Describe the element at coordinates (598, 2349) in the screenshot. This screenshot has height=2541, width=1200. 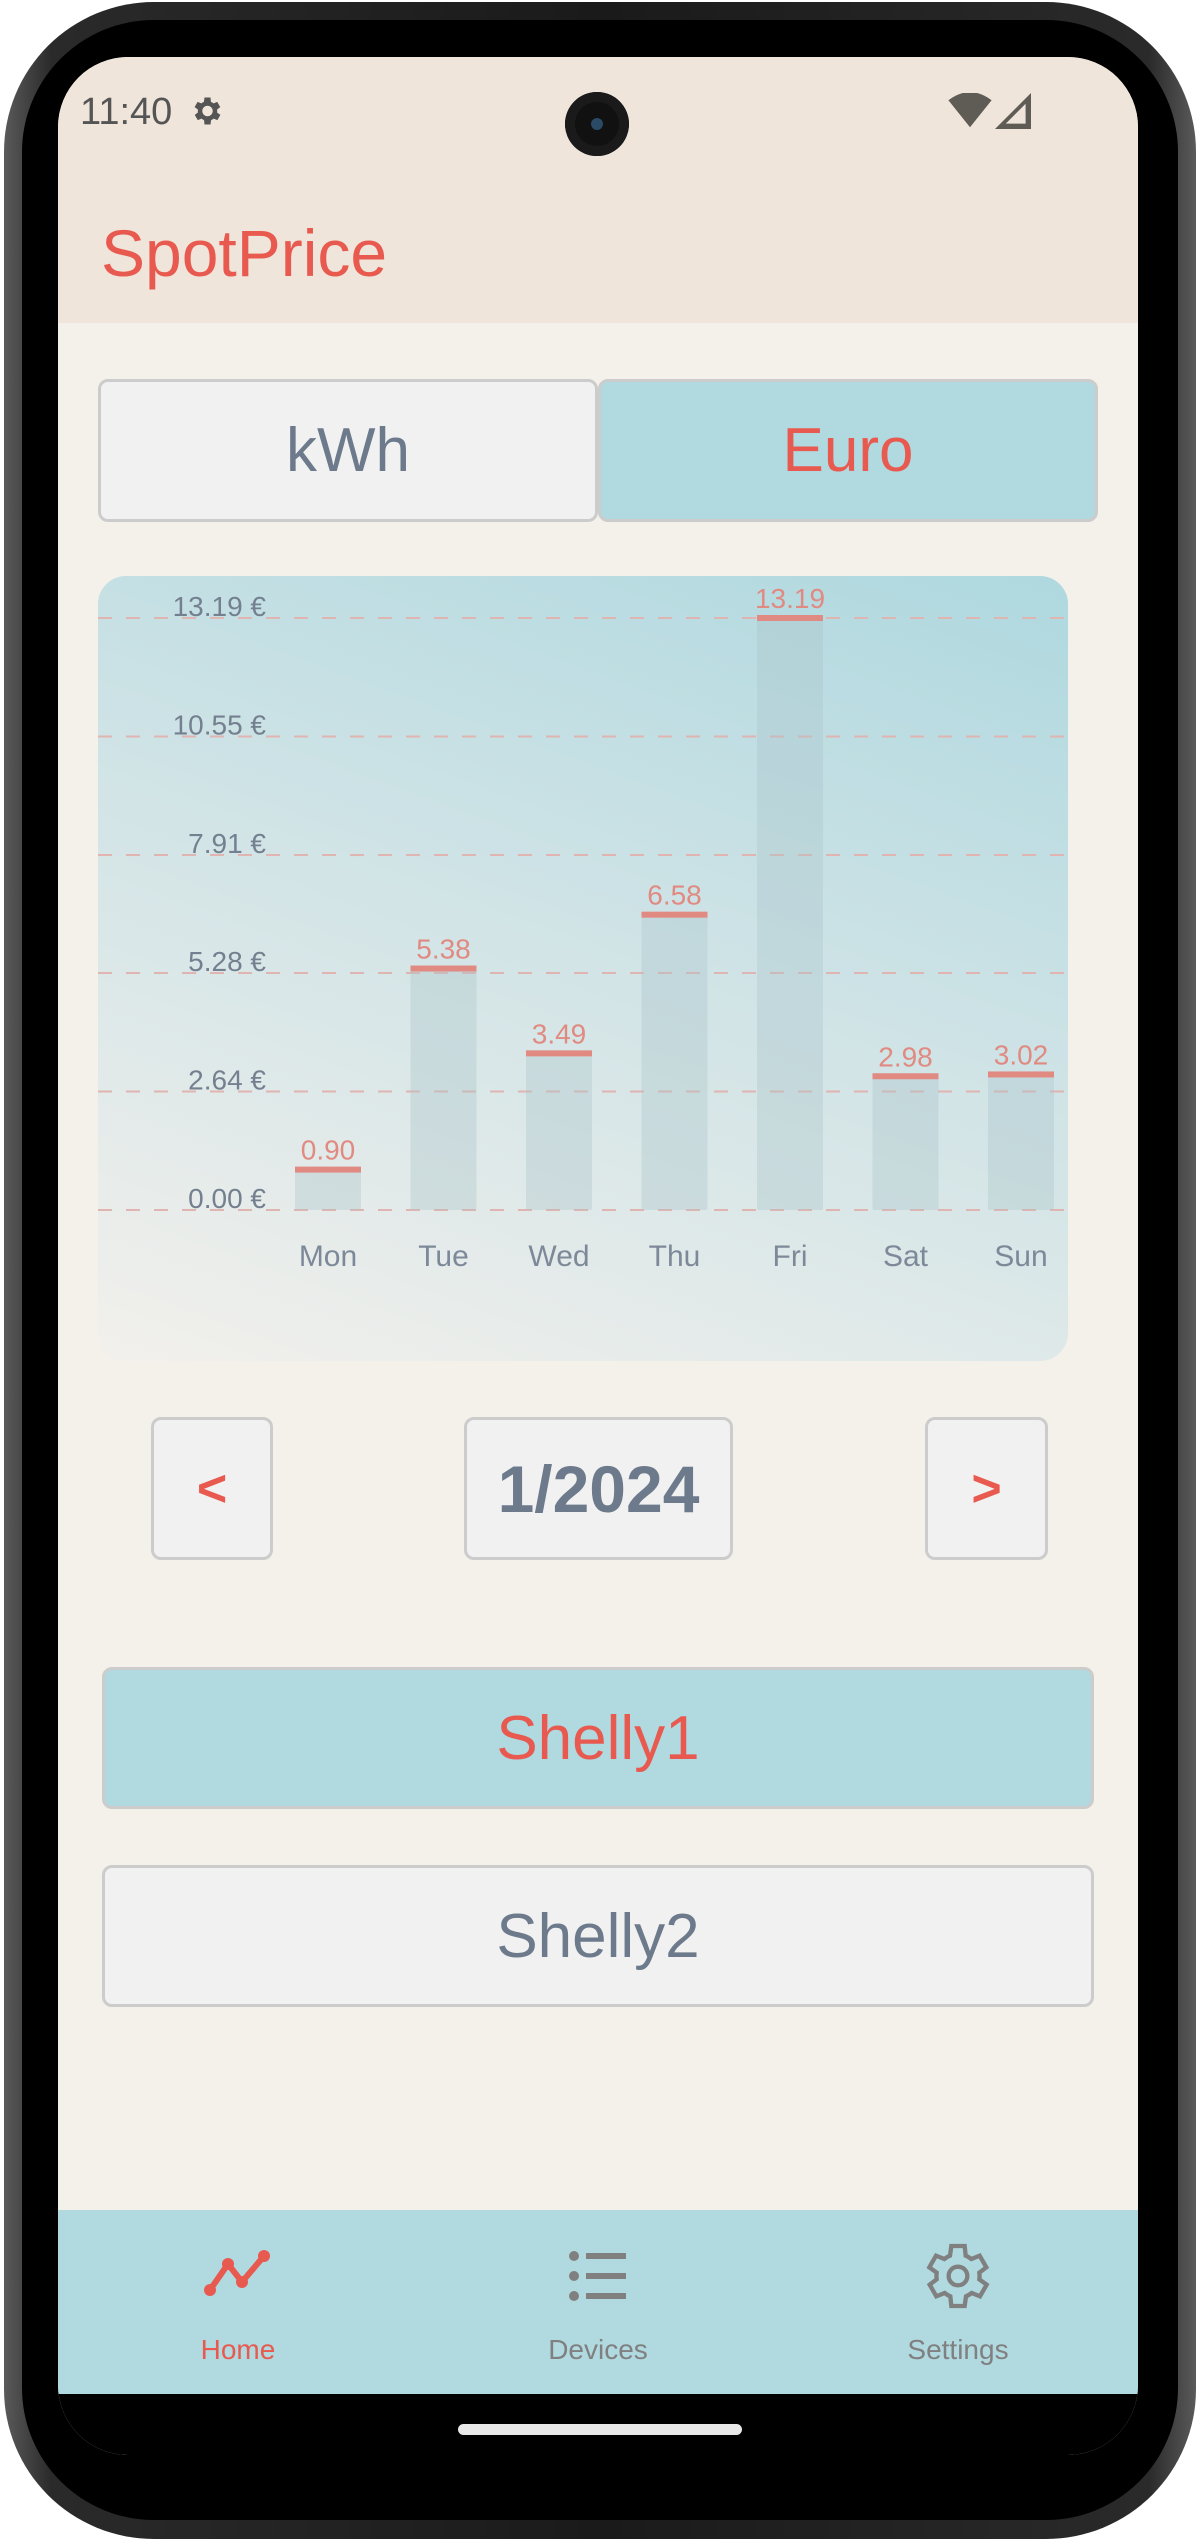
I see `nav-label-devices: Devices` at that location.